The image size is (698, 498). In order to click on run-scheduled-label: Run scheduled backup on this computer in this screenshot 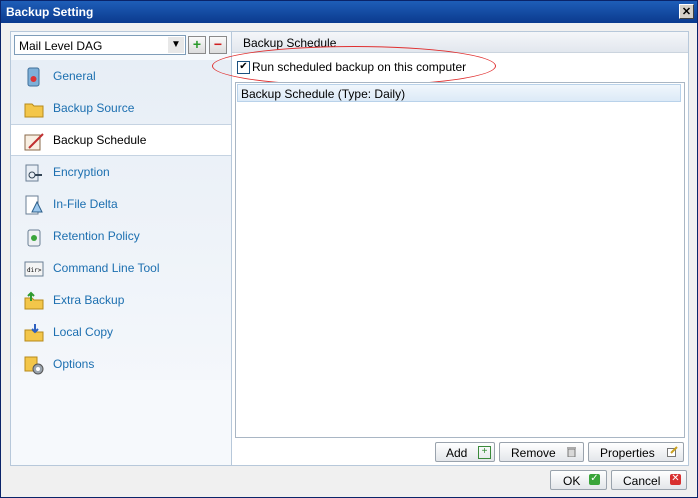, I will do `click(359, 67)`.